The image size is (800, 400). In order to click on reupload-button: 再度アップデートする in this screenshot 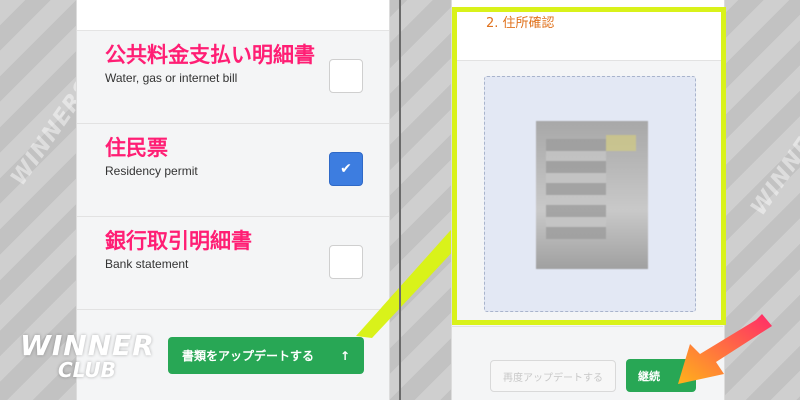, I will do `click(553, 376)`.